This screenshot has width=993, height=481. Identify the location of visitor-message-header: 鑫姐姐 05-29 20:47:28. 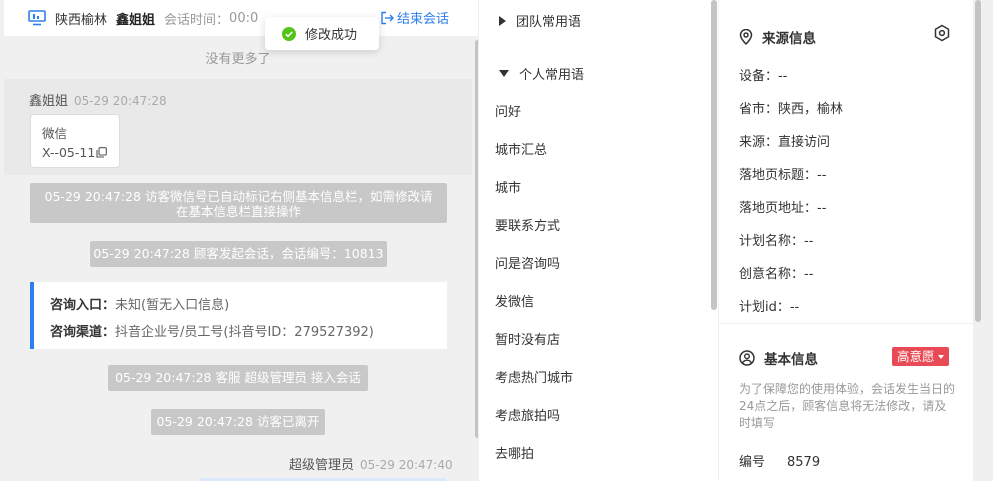
(98, 99).